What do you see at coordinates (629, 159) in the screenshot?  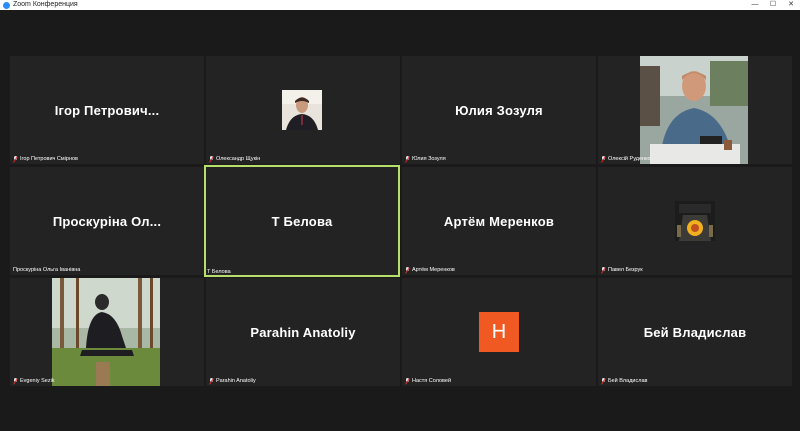 I see `participant-label-text: Олексій Руденко` at bounding box center [629, 159].